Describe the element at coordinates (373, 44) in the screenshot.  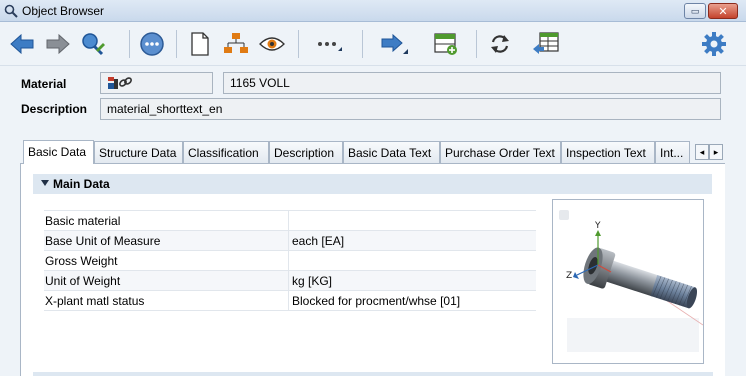
I see `toolbar` at that location.